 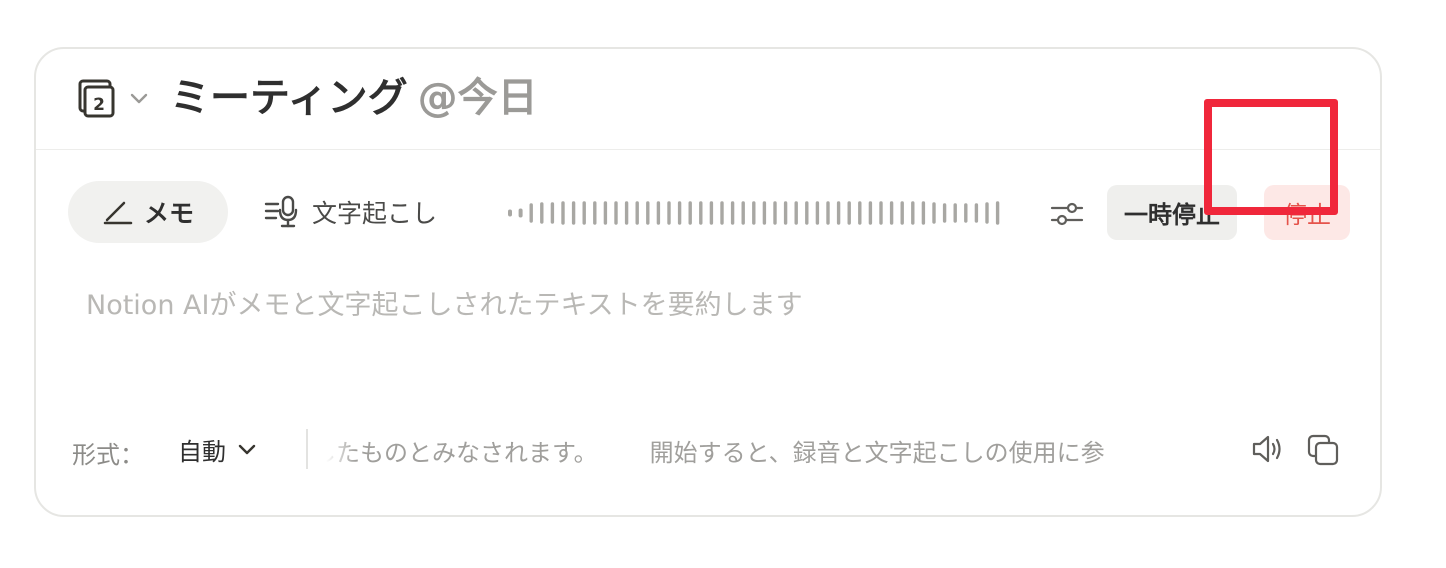 I want to click on title-text: ミーティング, so click(x=289, y=98).